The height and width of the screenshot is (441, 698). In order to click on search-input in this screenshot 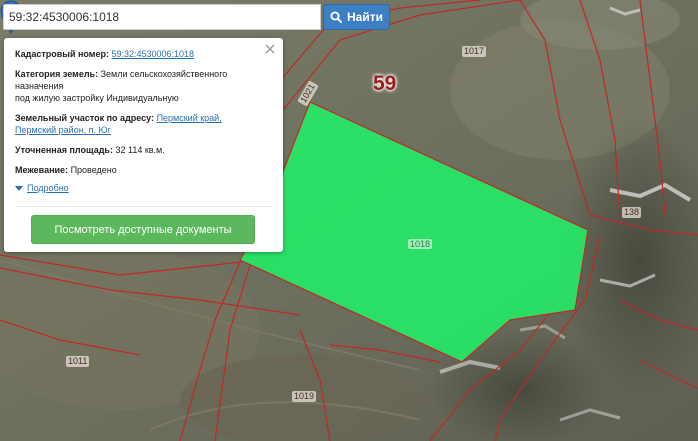, I will do `click(162, 17)`.